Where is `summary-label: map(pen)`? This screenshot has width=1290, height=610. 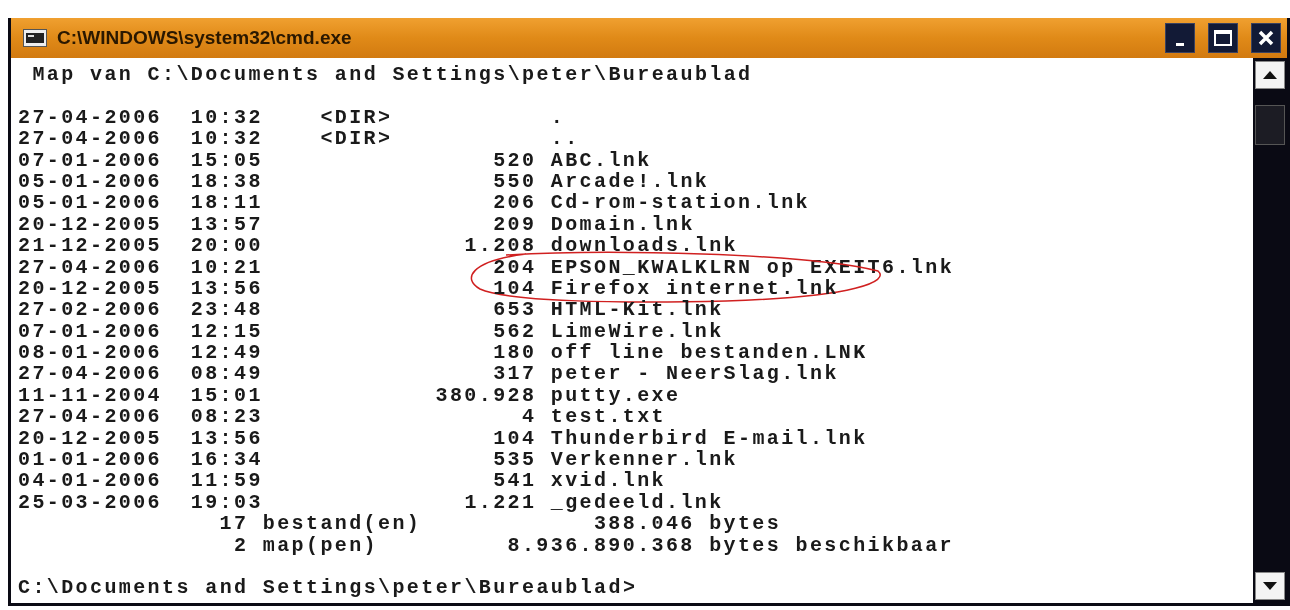
summary-label: map(pen) is located at coordinates (320, 545).